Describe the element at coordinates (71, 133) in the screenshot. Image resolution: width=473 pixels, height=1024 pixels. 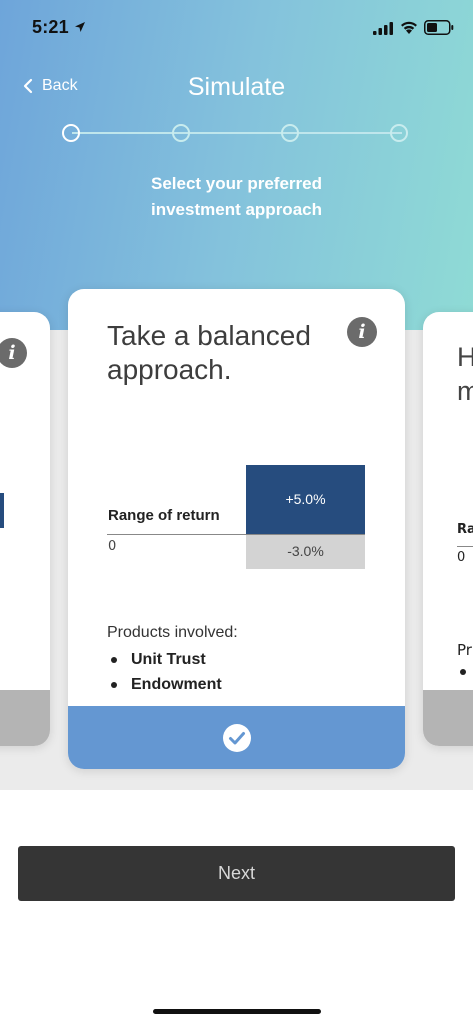
I see `step-1-indicator` at that location.